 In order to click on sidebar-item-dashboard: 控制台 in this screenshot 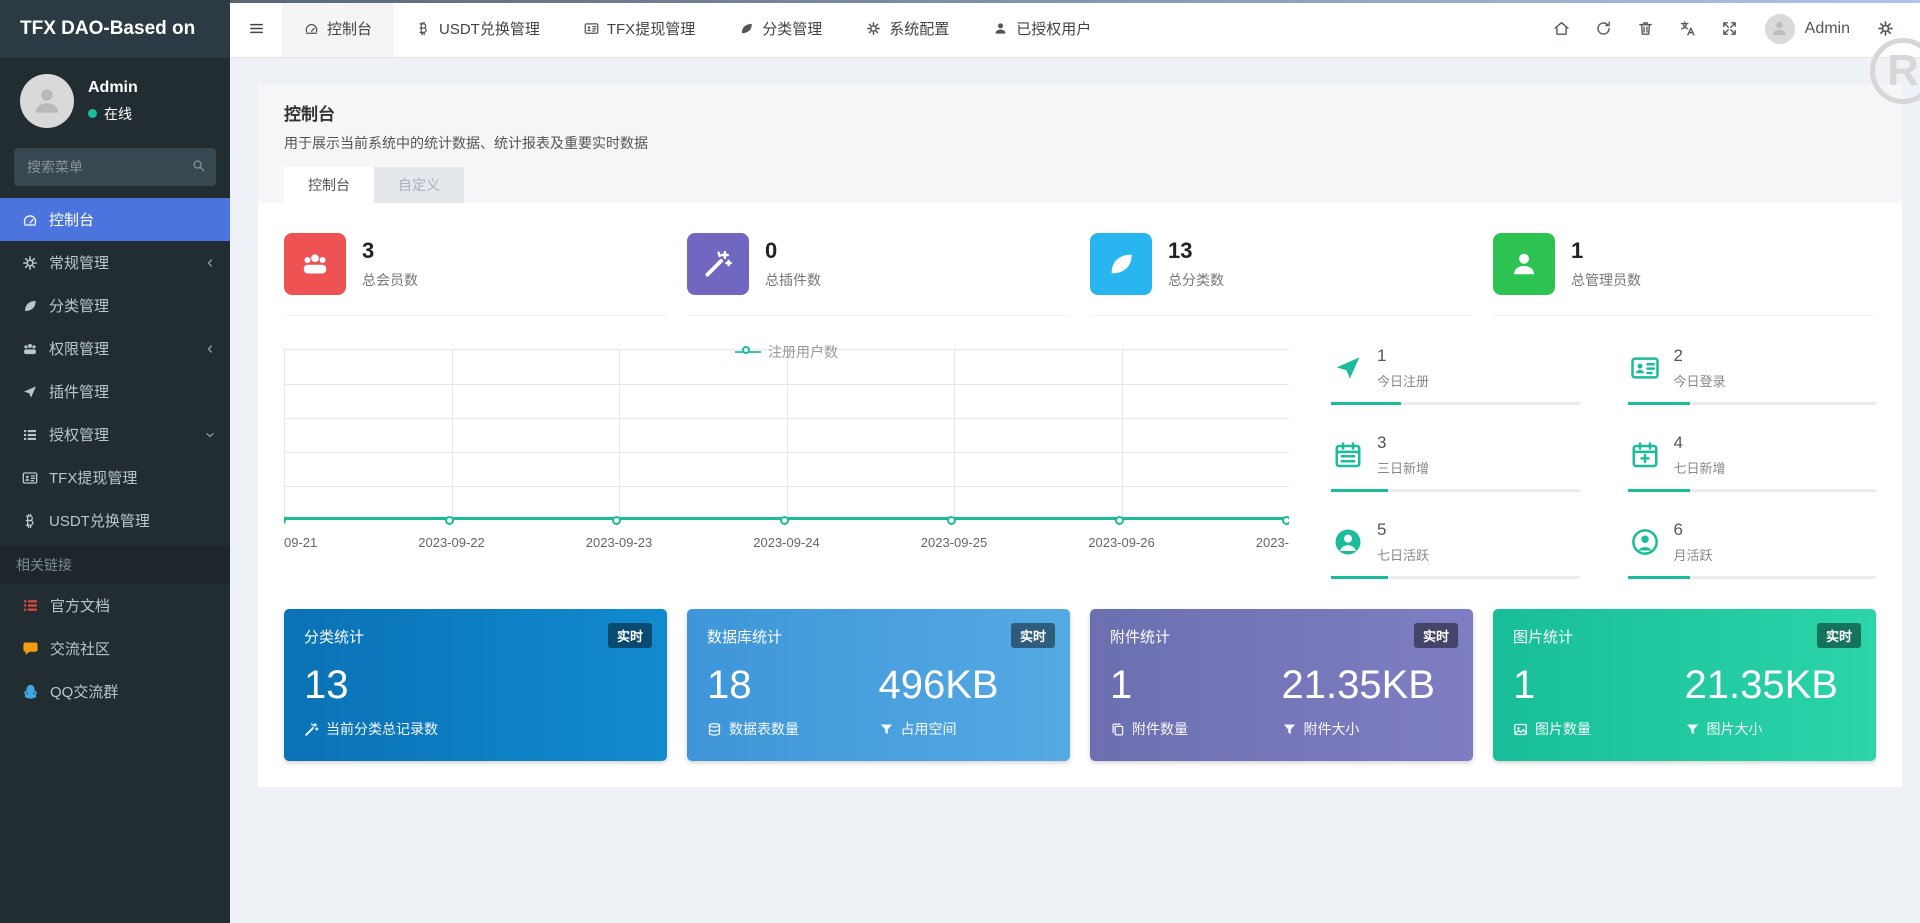, I will do `click(115, 219)`.